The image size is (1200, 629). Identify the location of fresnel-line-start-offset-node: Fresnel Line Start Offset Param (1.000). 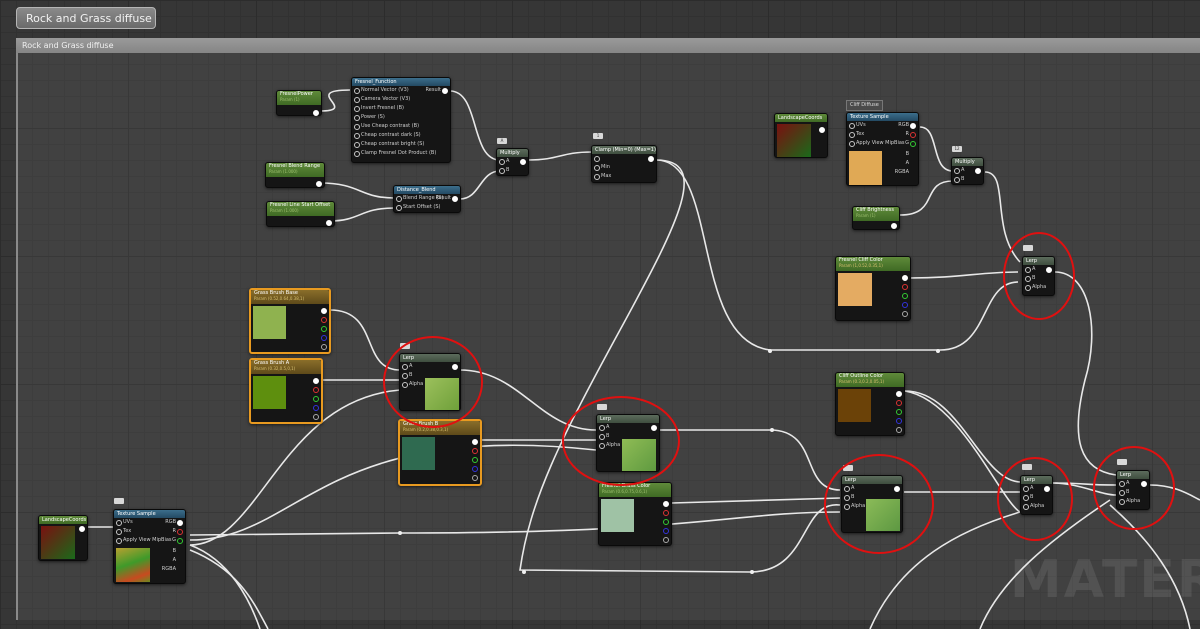
(300, 214).